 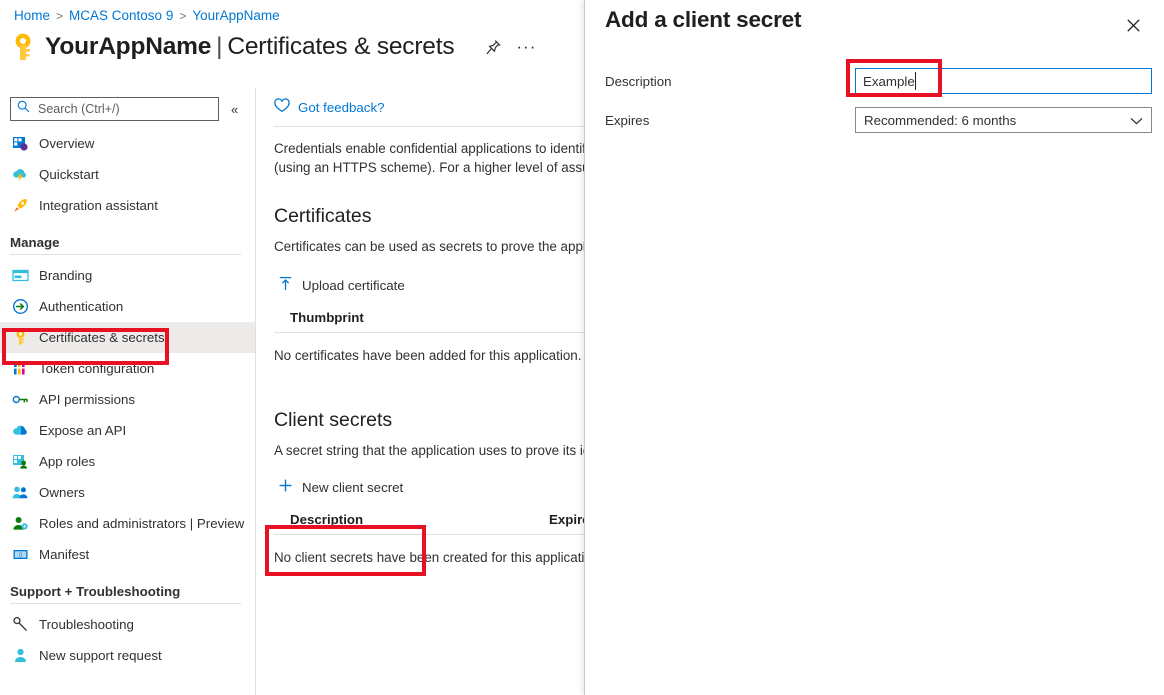 I want to click on sidebar-item-label: Certificates & secrets, so click(x=102, y=337).